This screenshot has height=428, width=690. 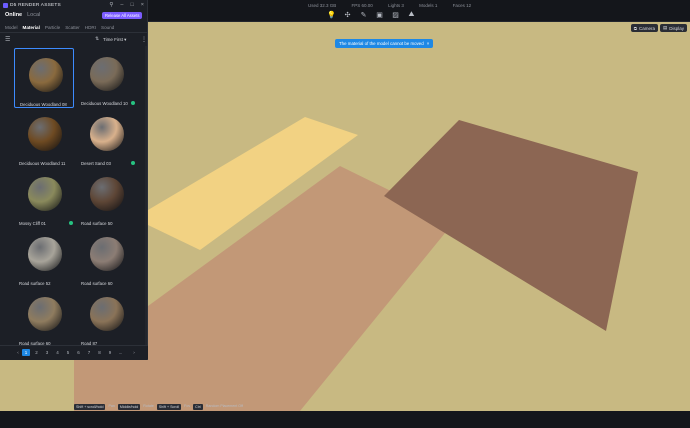 What do you see at coordinates (35, 283) in the screenshot?
I see `material-label: Road surface 52` at bounding box center [35, 283].